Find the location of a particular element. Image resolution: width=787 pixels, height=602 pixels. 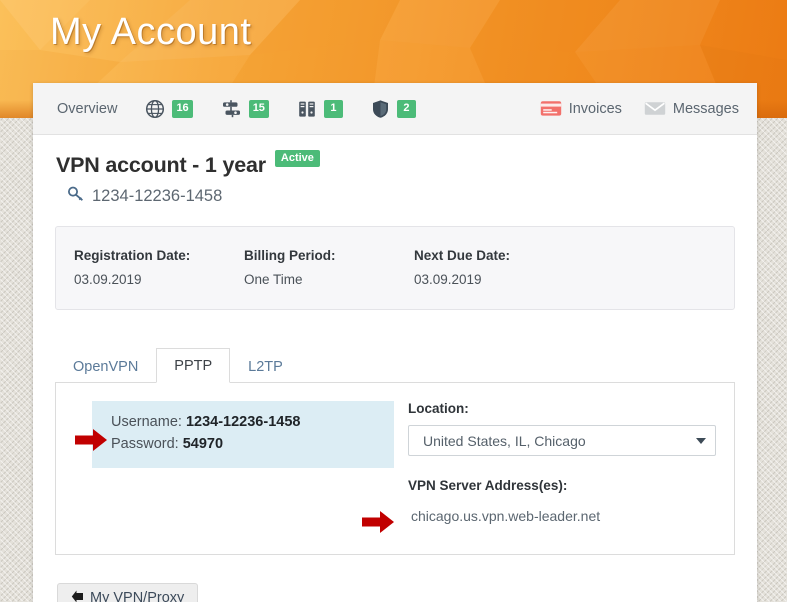

account-title: VPN account - 1 year is located at coordinates (161, 165).